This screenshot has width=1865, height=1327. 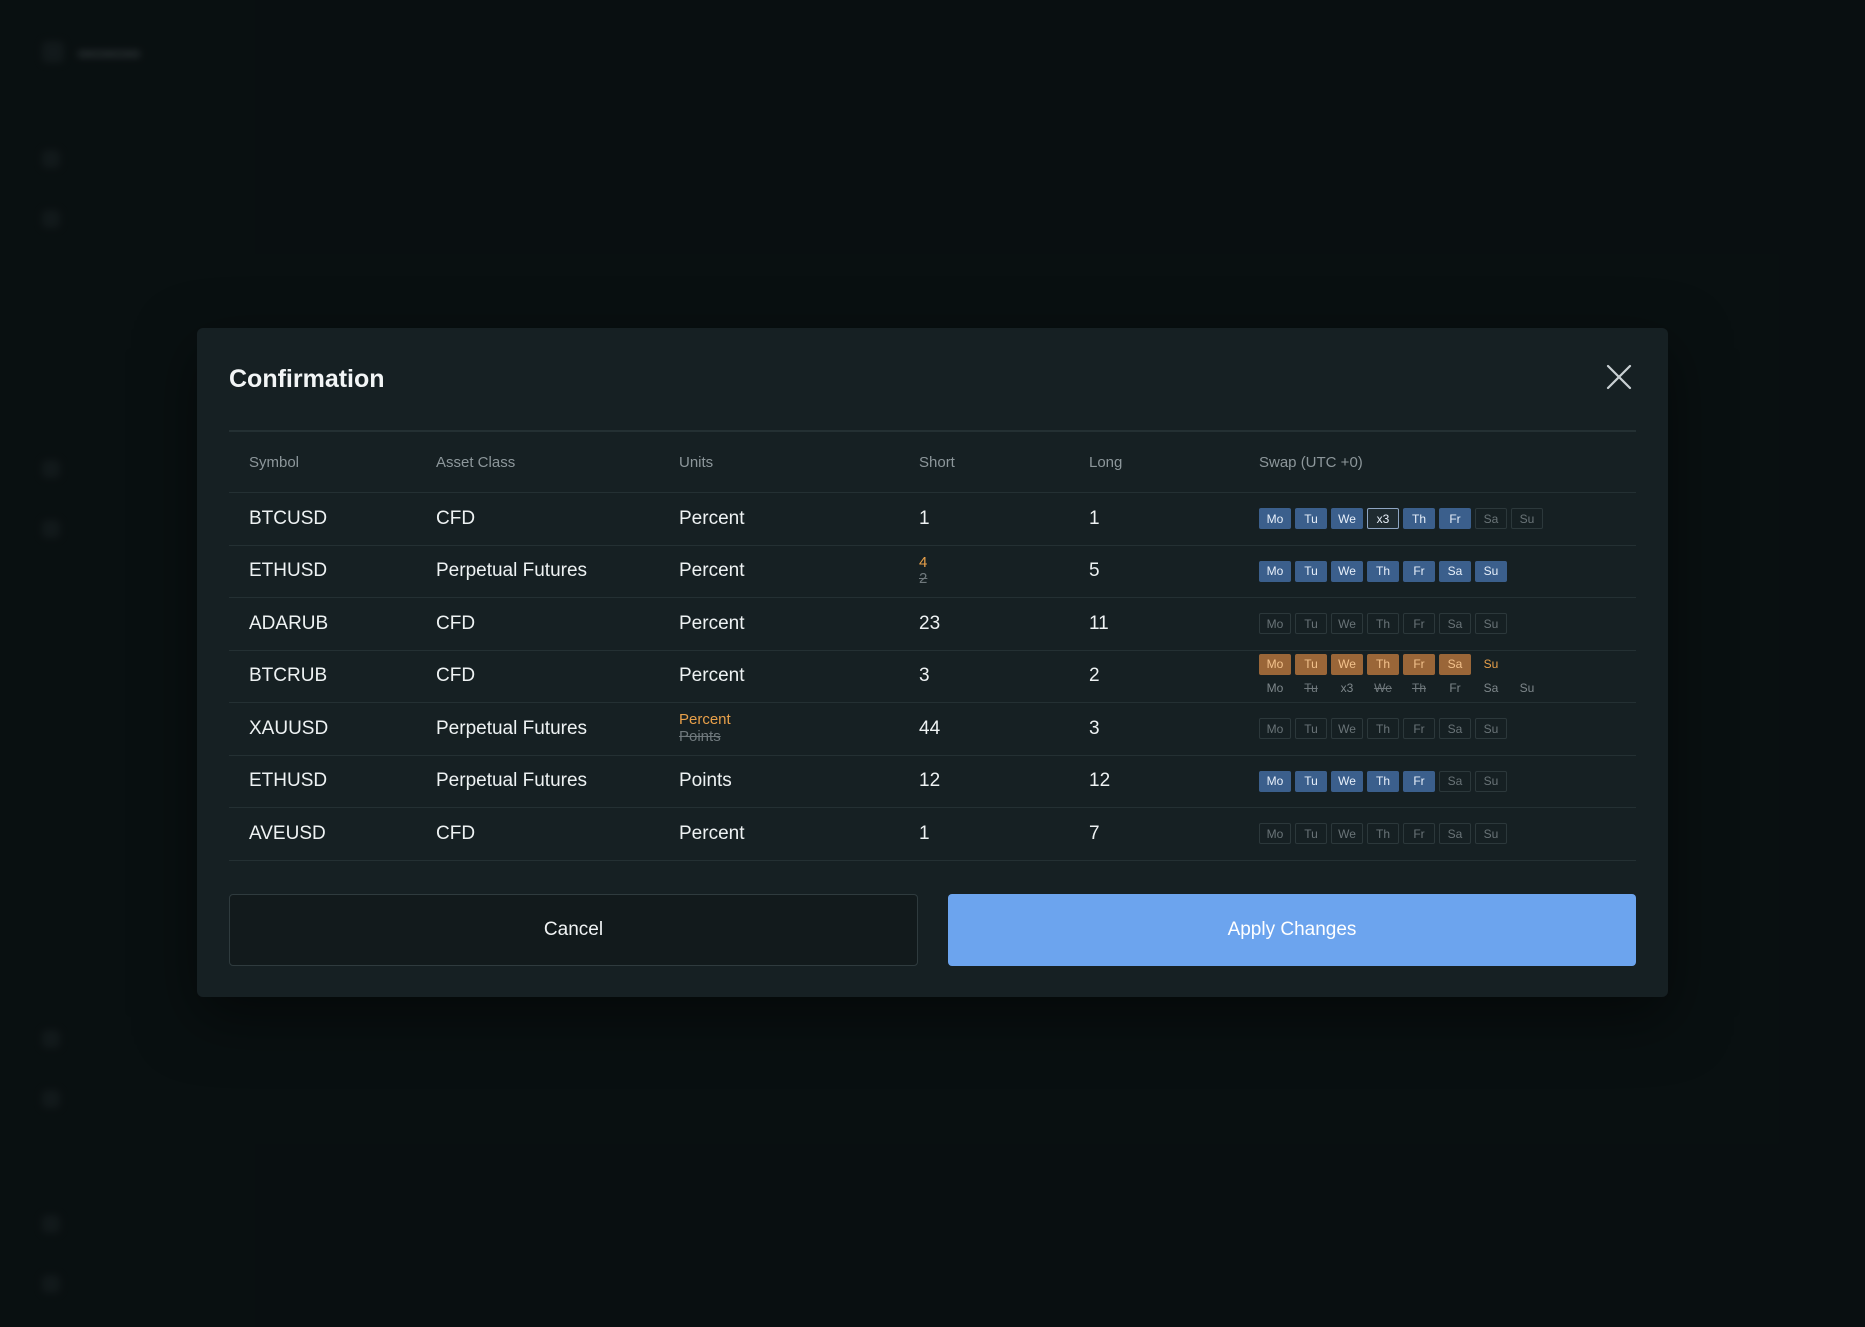 I want to click on cell-symbol: BTCRUB, so click(x=288, y=676).